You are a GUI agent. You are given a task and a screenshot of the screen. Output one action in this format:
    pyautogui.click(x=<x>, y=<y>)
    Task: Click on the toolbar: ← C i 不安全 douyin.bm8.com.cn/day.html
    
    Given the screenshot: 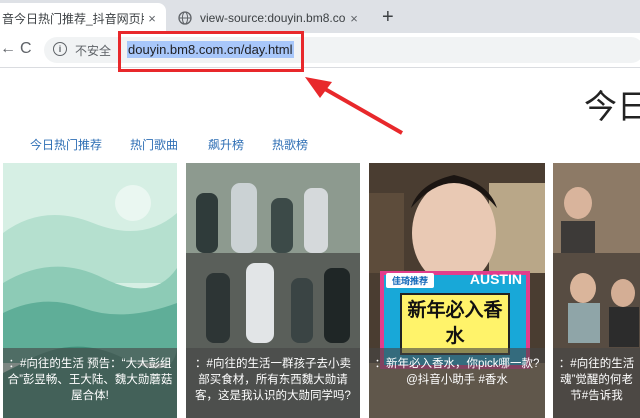 What is the action you would take?
    pyautogui.click(x=320, y=50)
    